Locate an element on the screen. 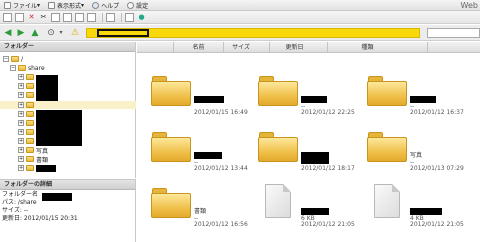 This screenshot has width=480, height=242. tree-node-share: − share is located at coordinates (27, 68).